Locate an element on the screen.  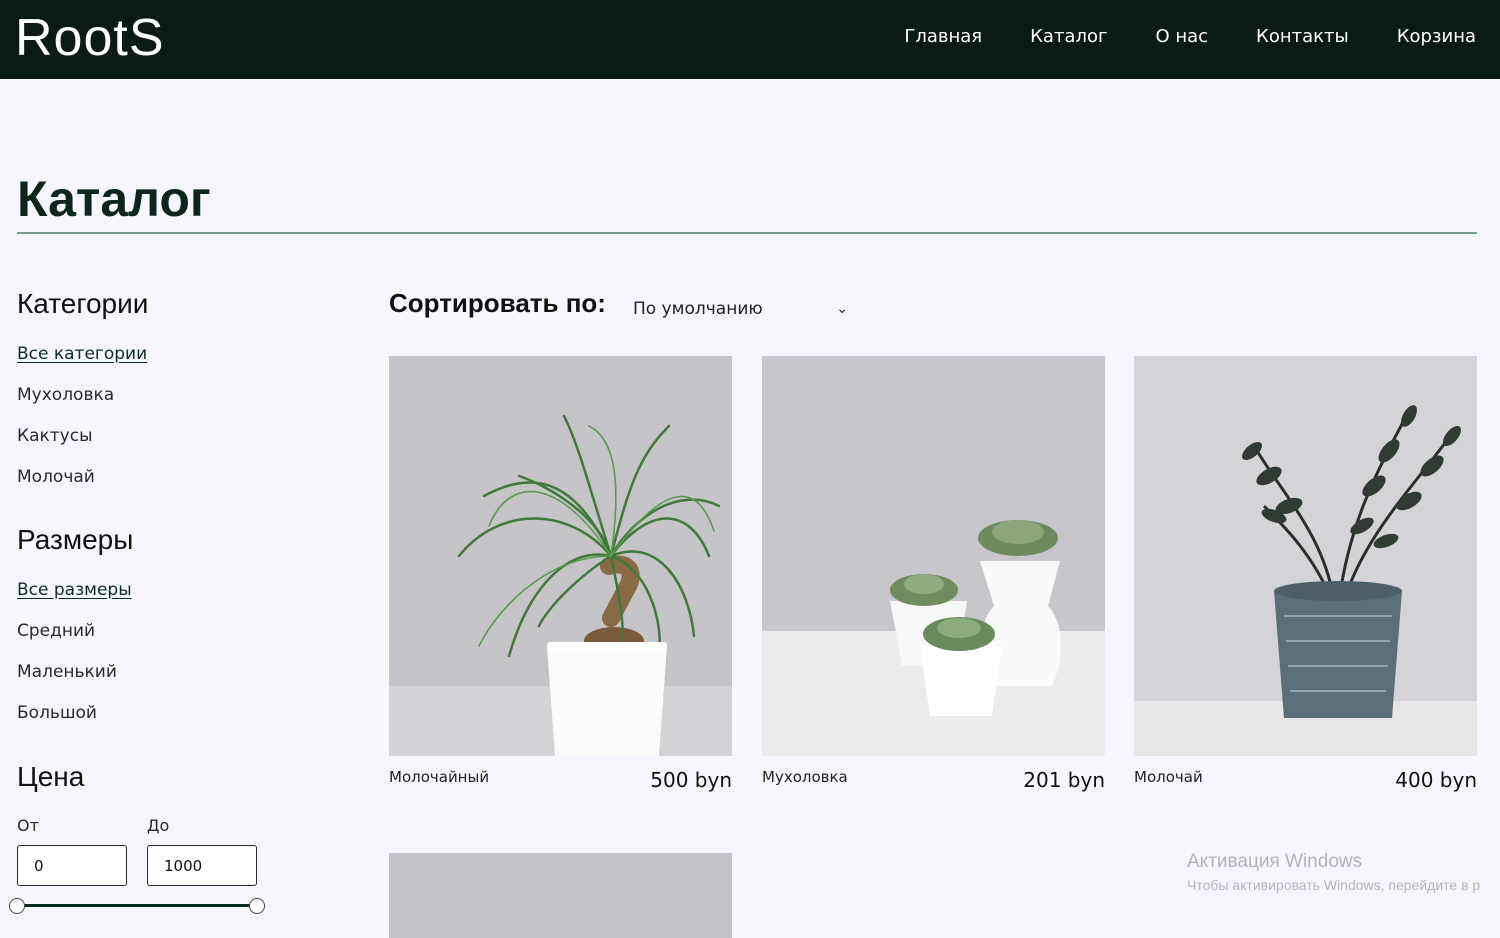
product-name: Мухоловка is located at coordinates (805, 777).